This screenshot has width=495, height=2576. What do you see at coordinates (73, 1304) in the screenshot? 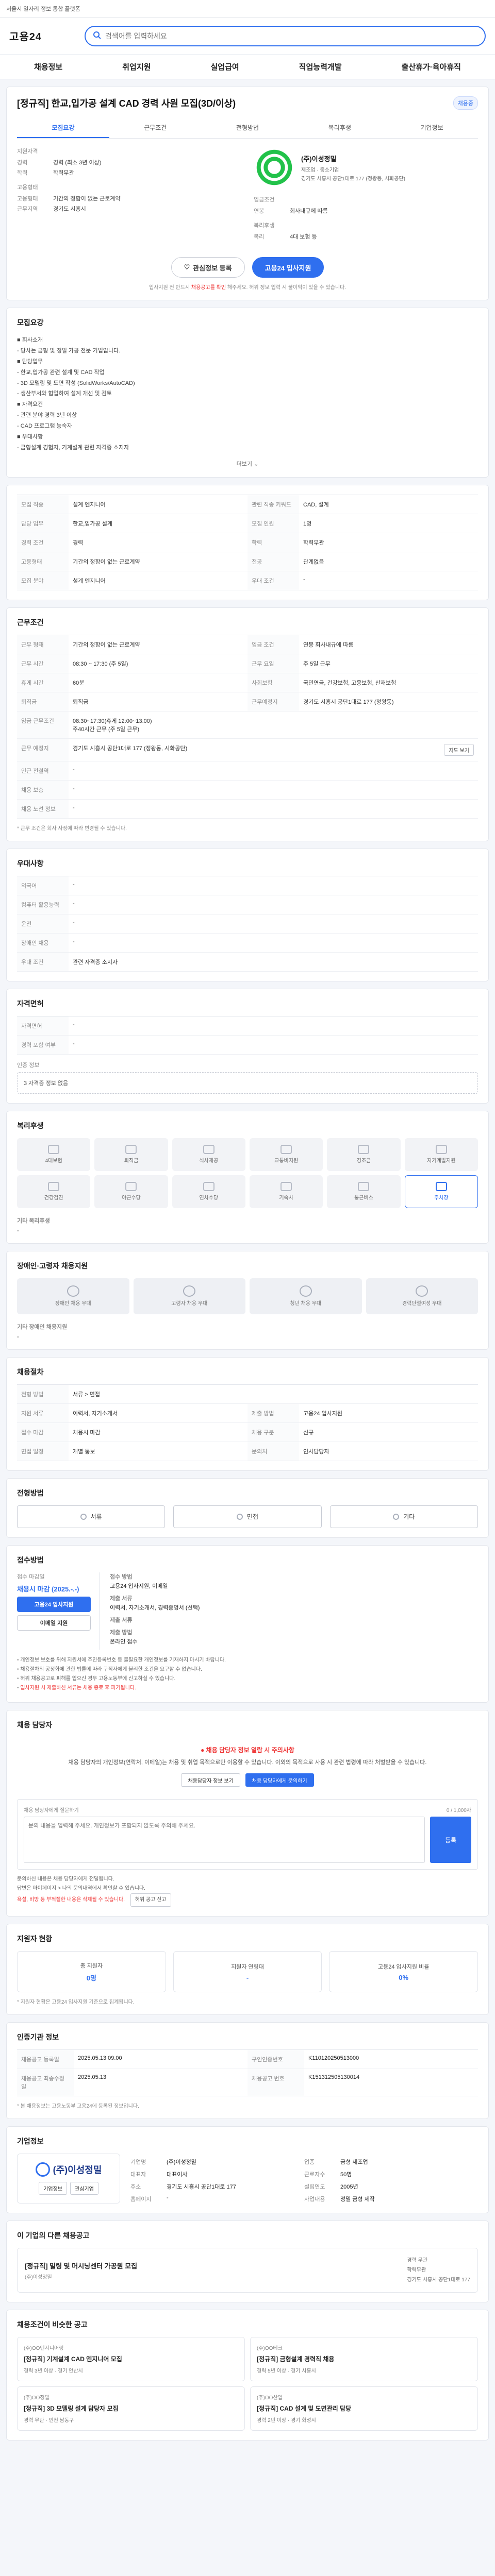
I see `employ-label: 장애인 채용 우대` at bounding box center [73, 1304].